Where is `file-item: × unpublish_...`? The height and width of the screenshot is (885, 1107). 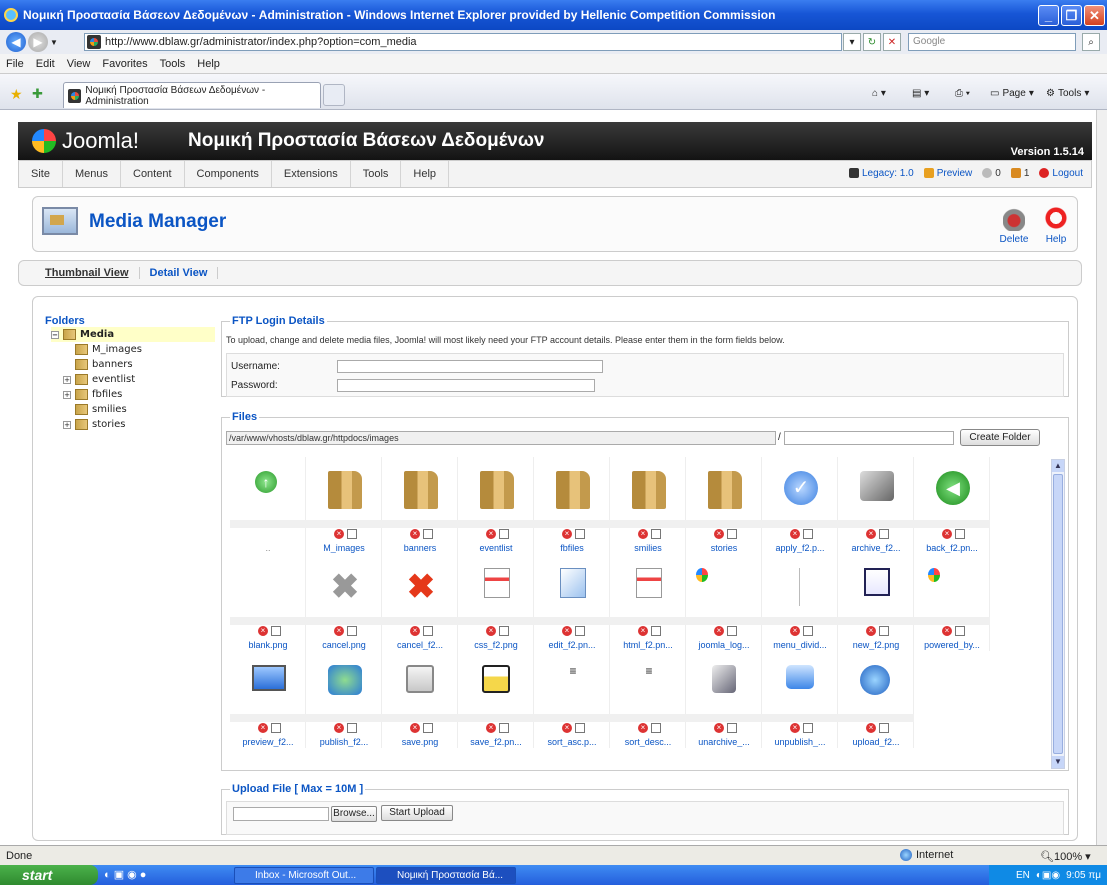 file-item: × unpublish_... is located at coordinates (800, 699).